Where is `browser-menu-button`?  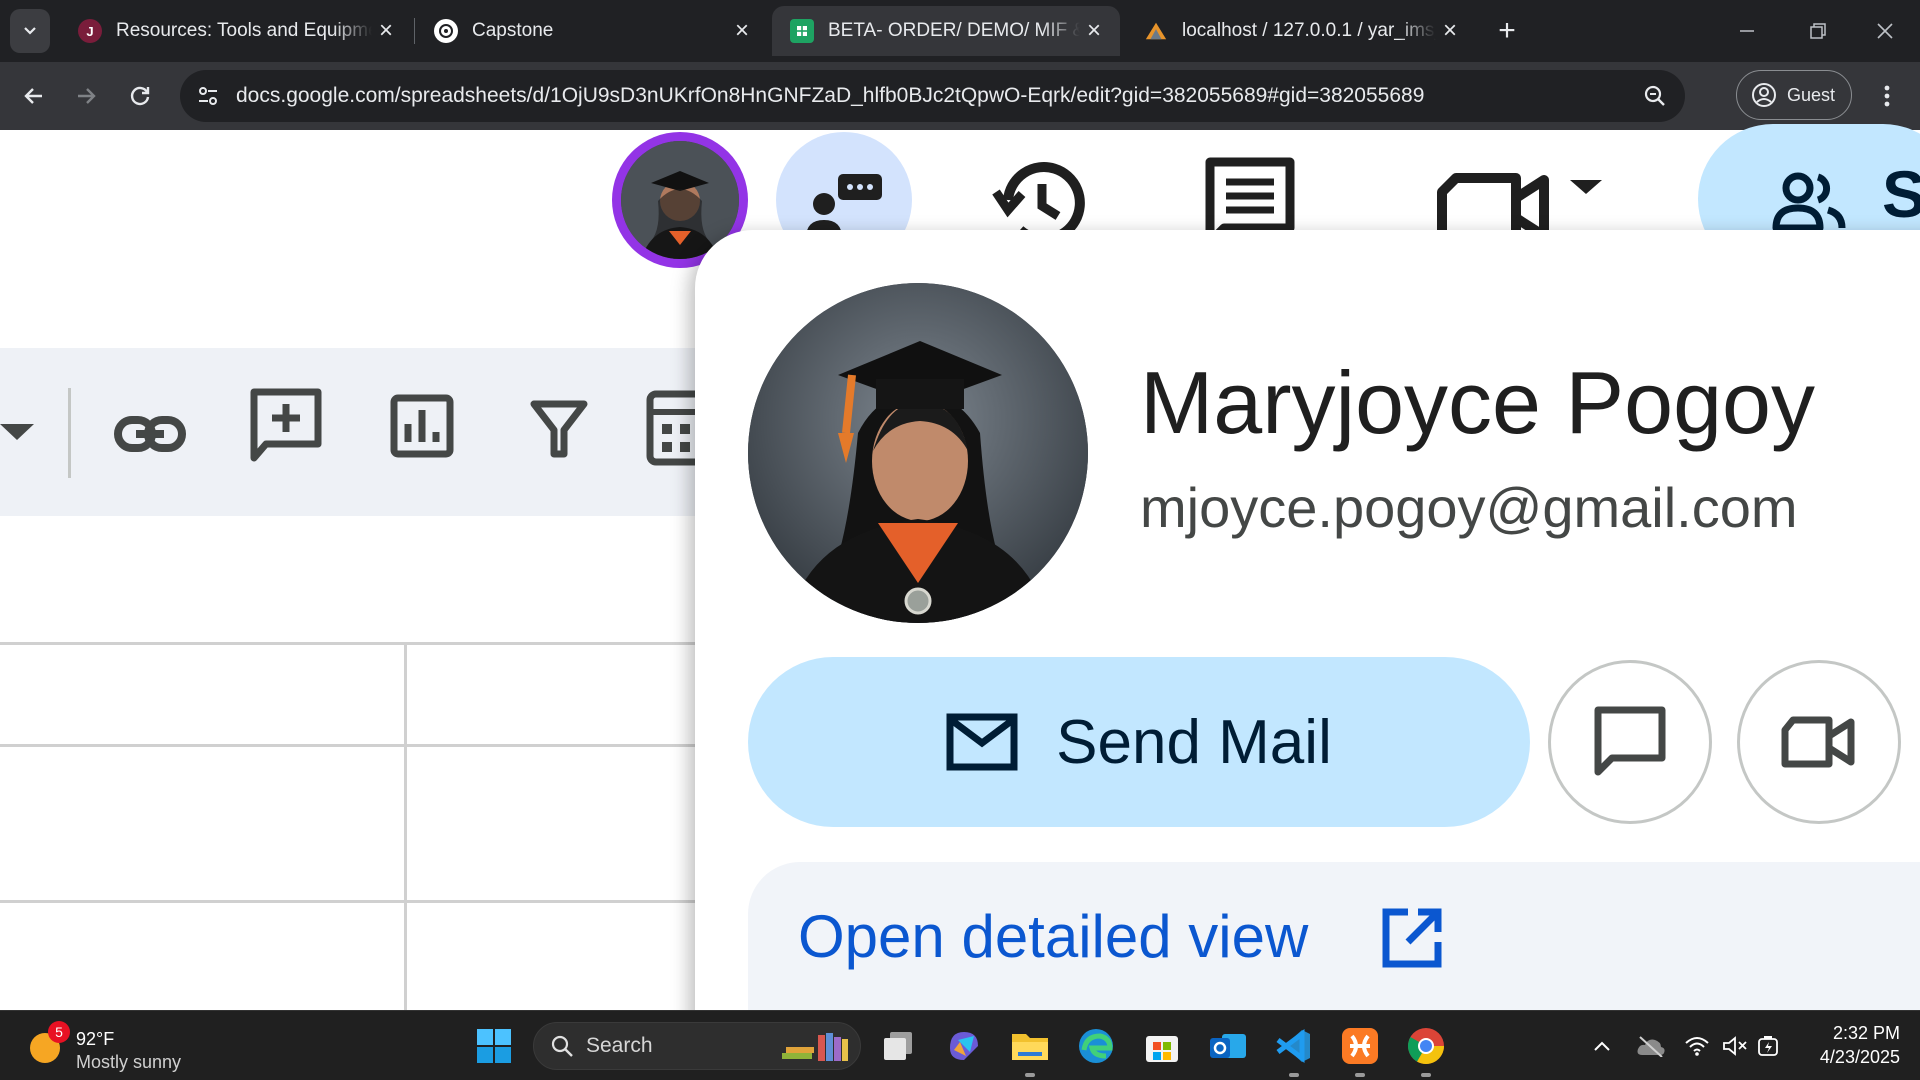
browser-menu-button is located at coordinates (1887, 96).